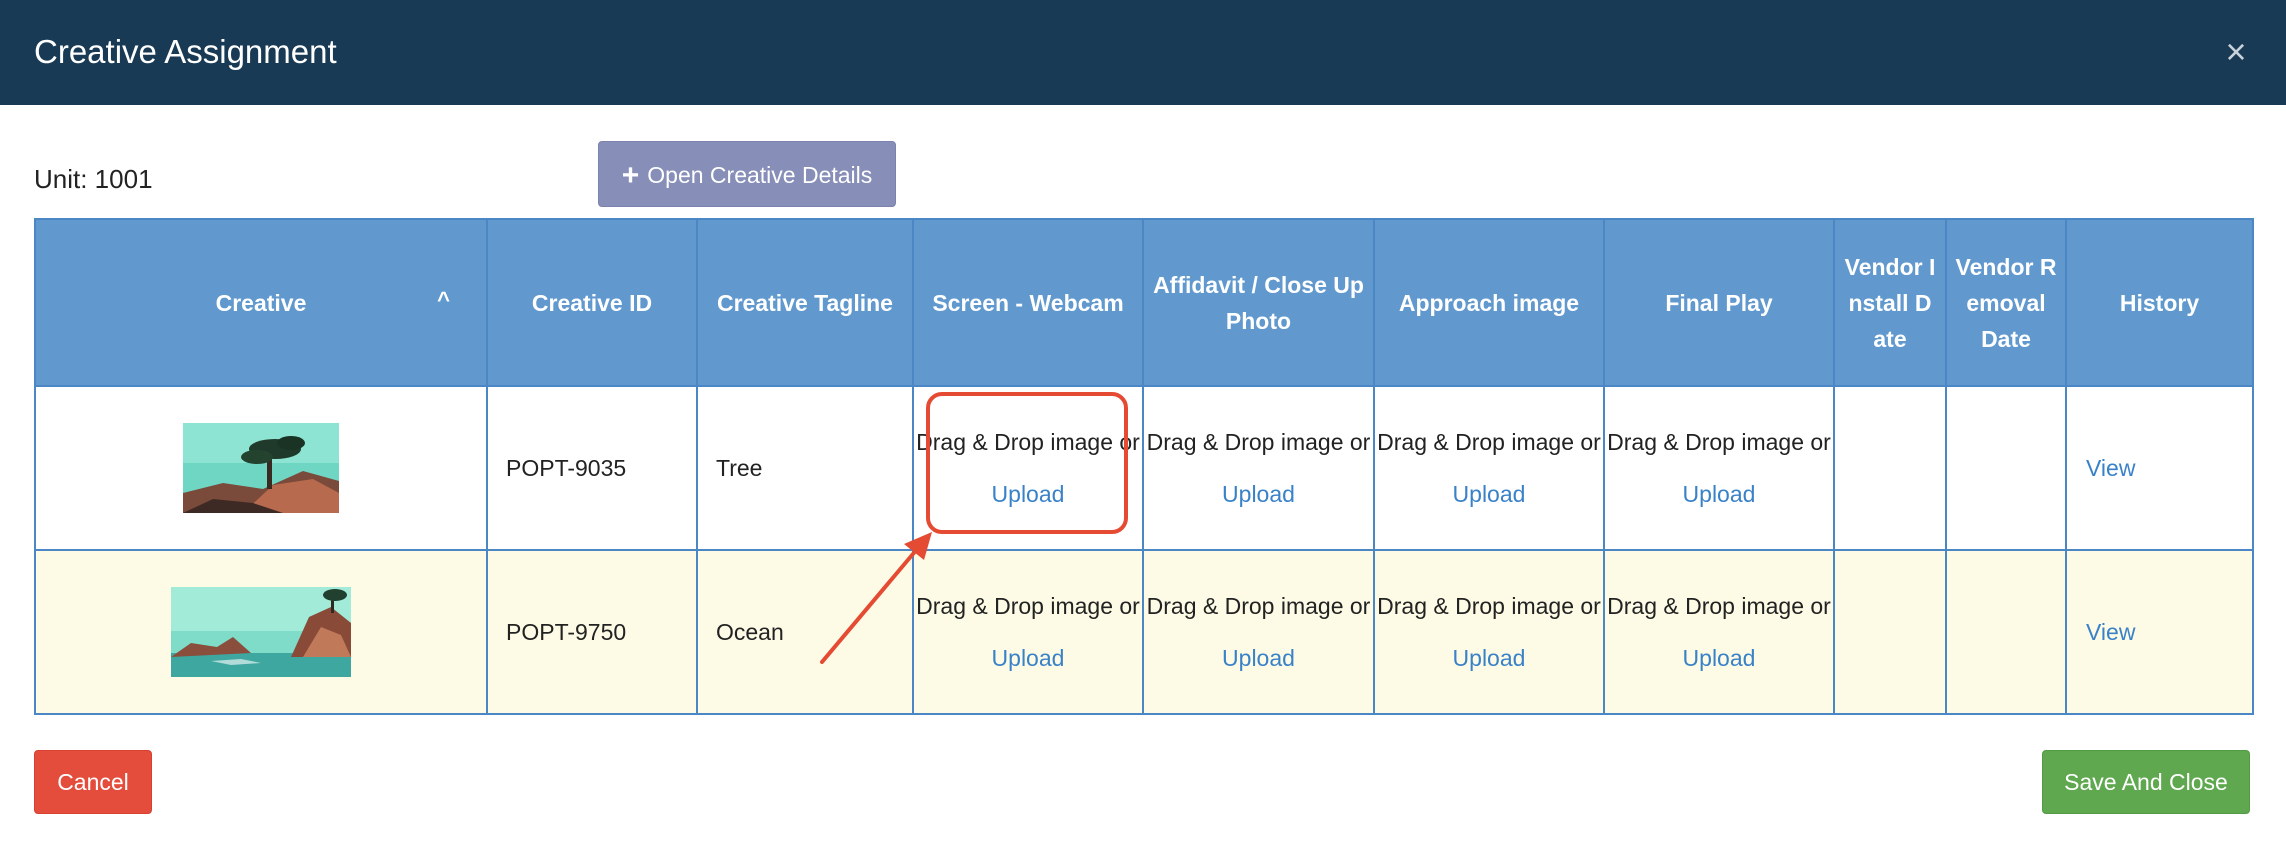 This screenshot has width=2286, height=852. I want to click on modal-header: Creative Assignment ×, so click(1143, 52).